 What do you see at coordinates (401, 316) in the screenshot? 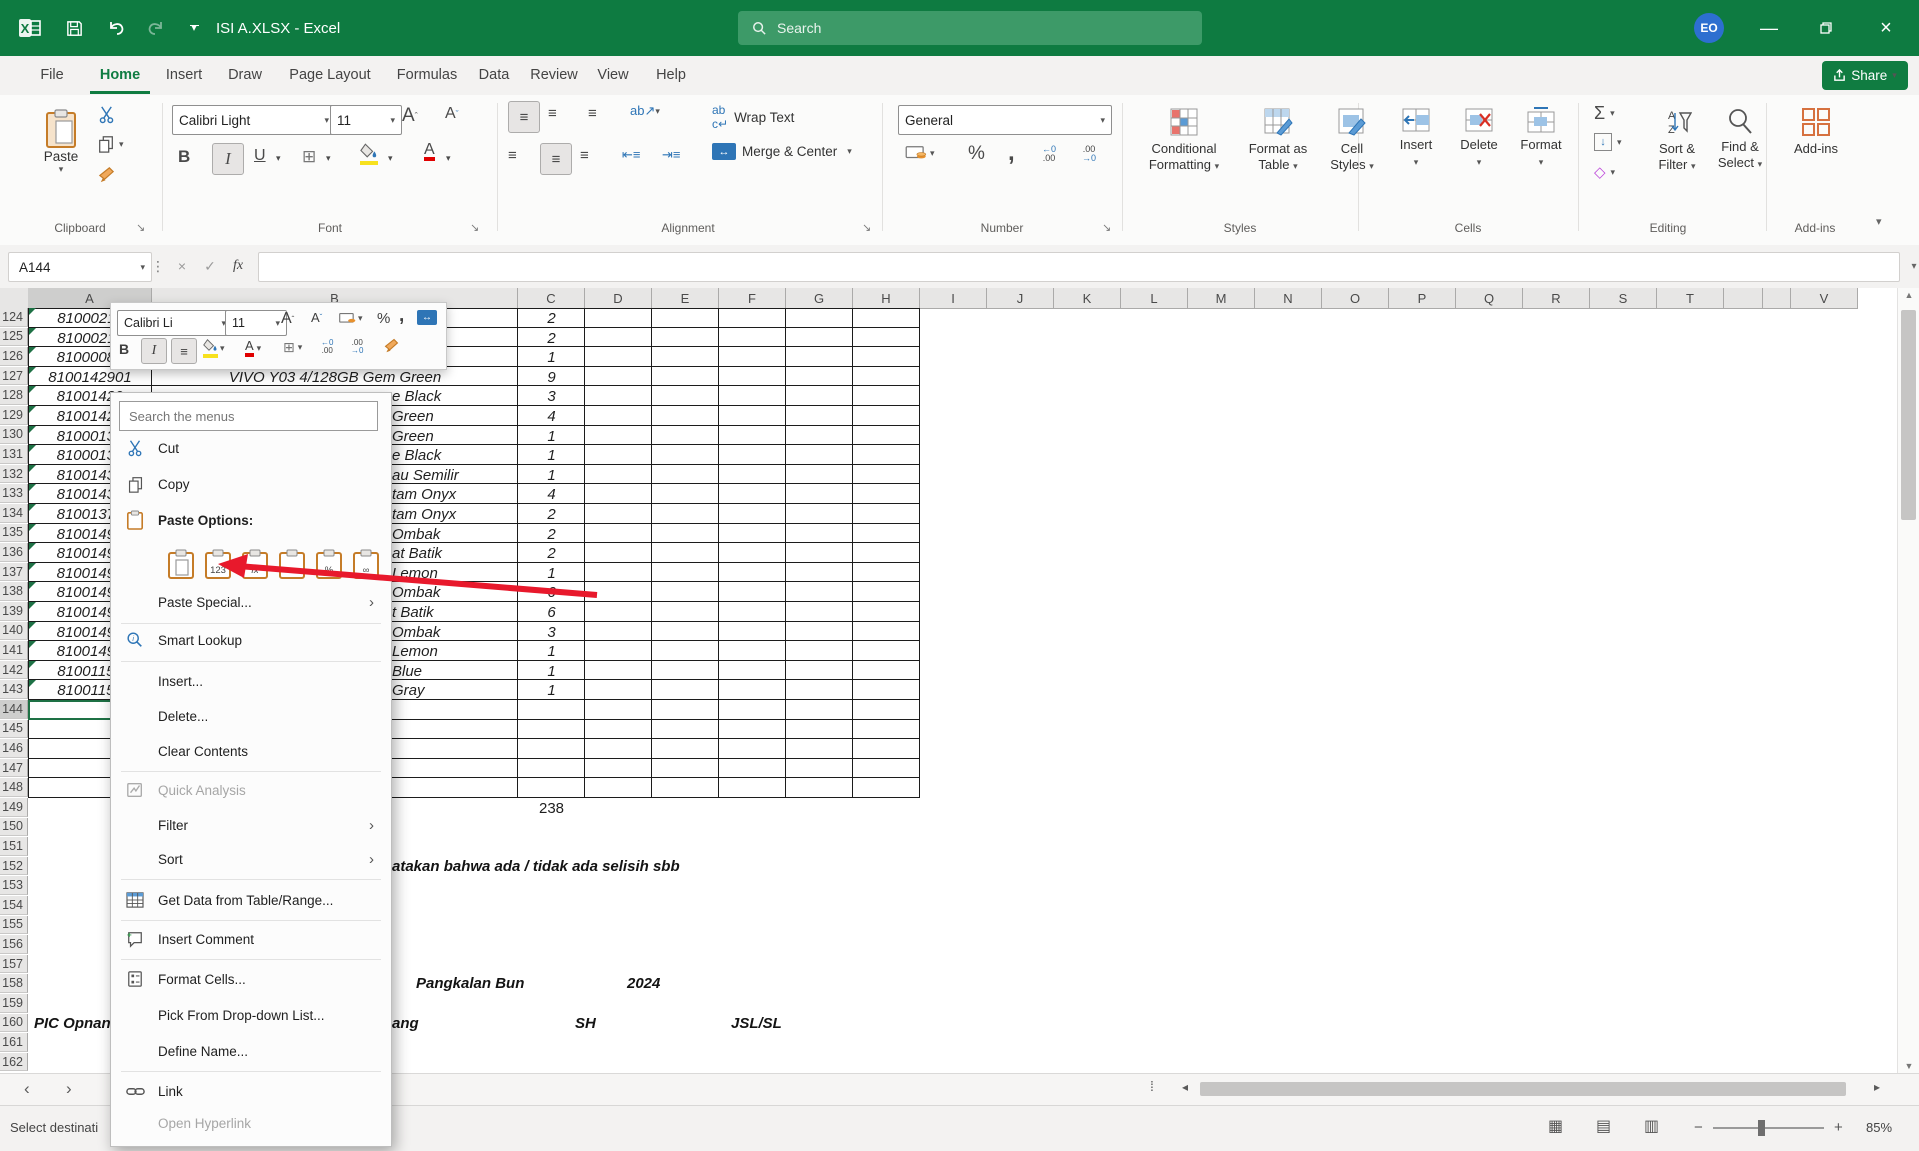
I see `mini-comma-icon: ,` at bounding box center [401, 316].